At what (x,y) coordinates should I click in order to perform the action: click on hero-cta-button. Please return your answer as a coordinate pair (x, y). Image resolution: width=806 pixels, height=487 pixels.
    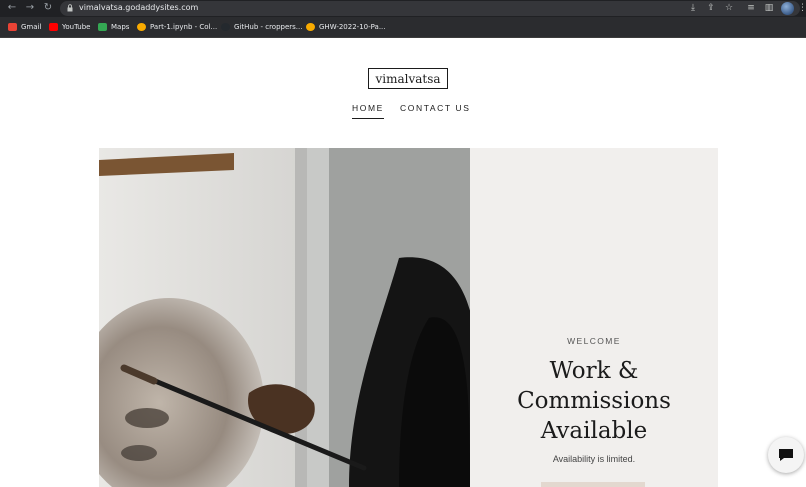
    Looking at the image, I should click on (593, 484).